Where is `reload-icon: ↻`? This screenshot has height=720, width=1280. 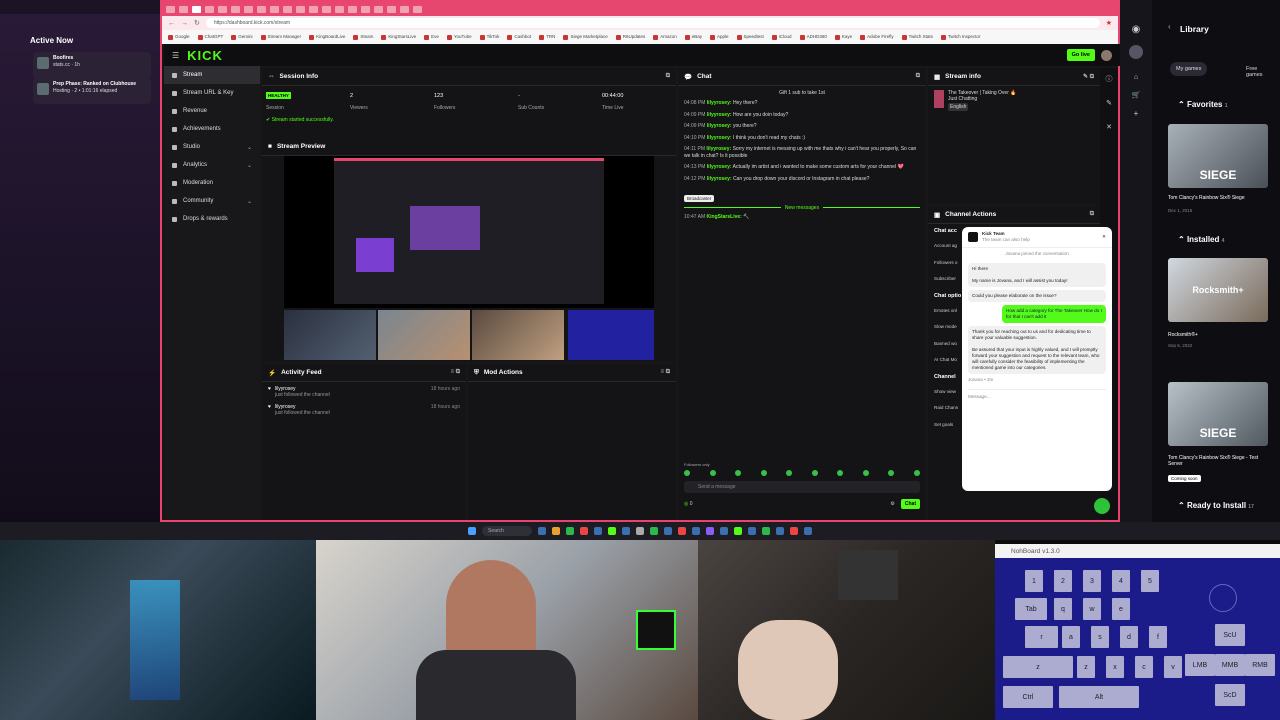 reload-icon: ↻ is located at coordinates (197, 23).